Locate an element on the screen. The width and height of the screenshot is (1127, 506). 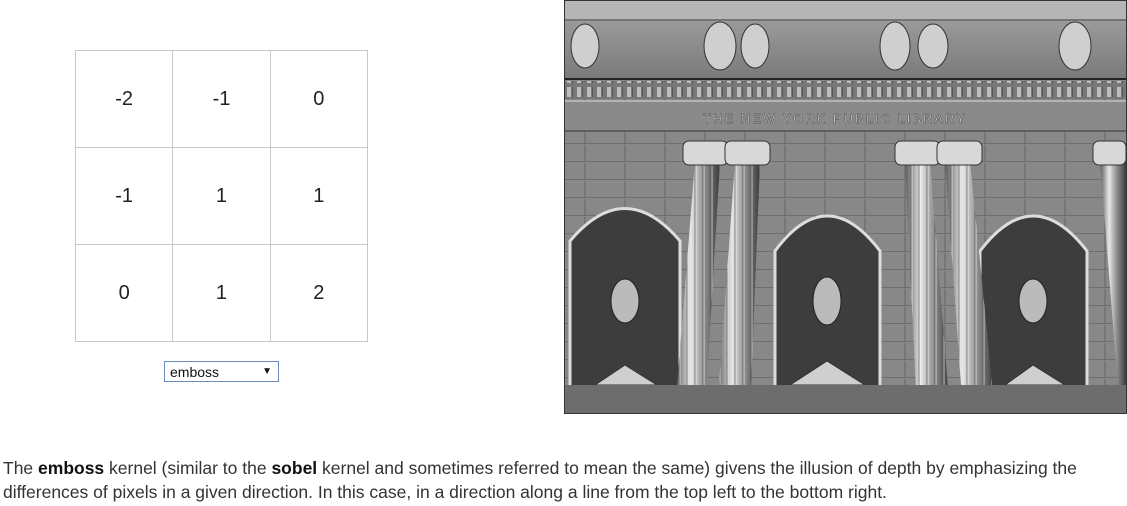
library-sign-text: THE NEW YORK PUBLIC LIBRARY is located at coordinates (835, 118).